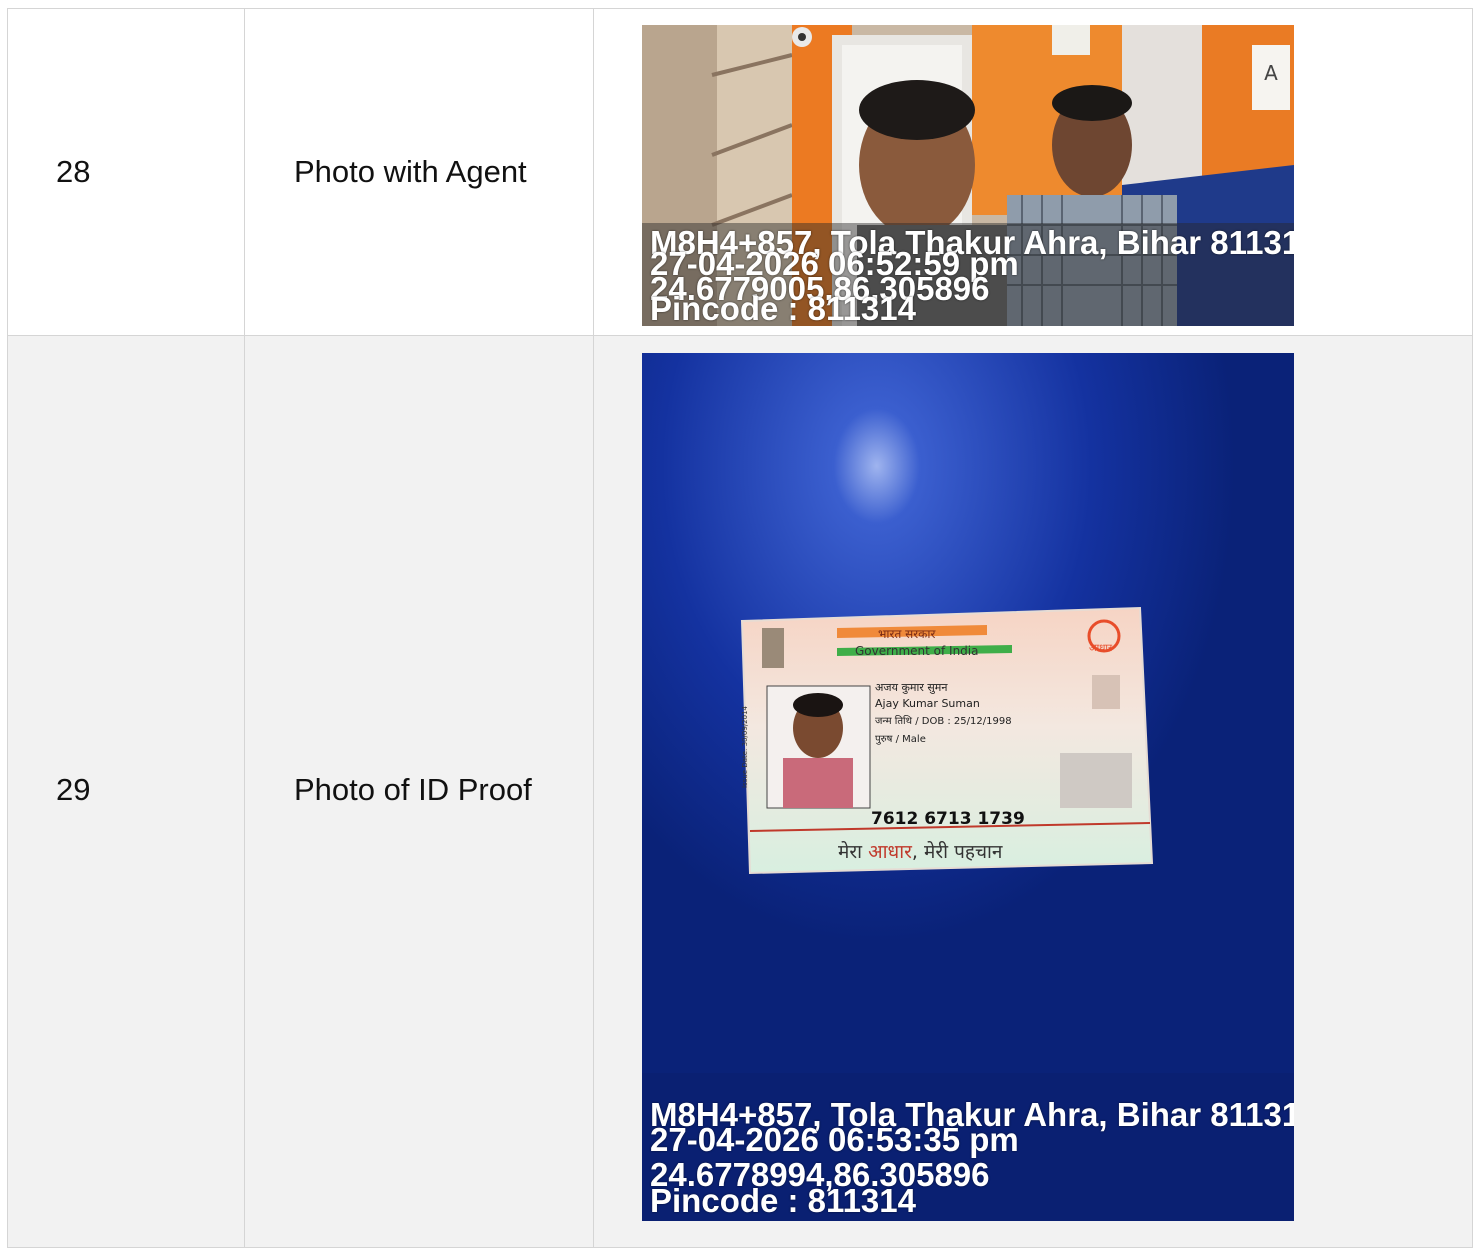 This screenshot has width=1482, height=1248. I want to click on id-card-tagline-part2: आधार, so click(890, 852).